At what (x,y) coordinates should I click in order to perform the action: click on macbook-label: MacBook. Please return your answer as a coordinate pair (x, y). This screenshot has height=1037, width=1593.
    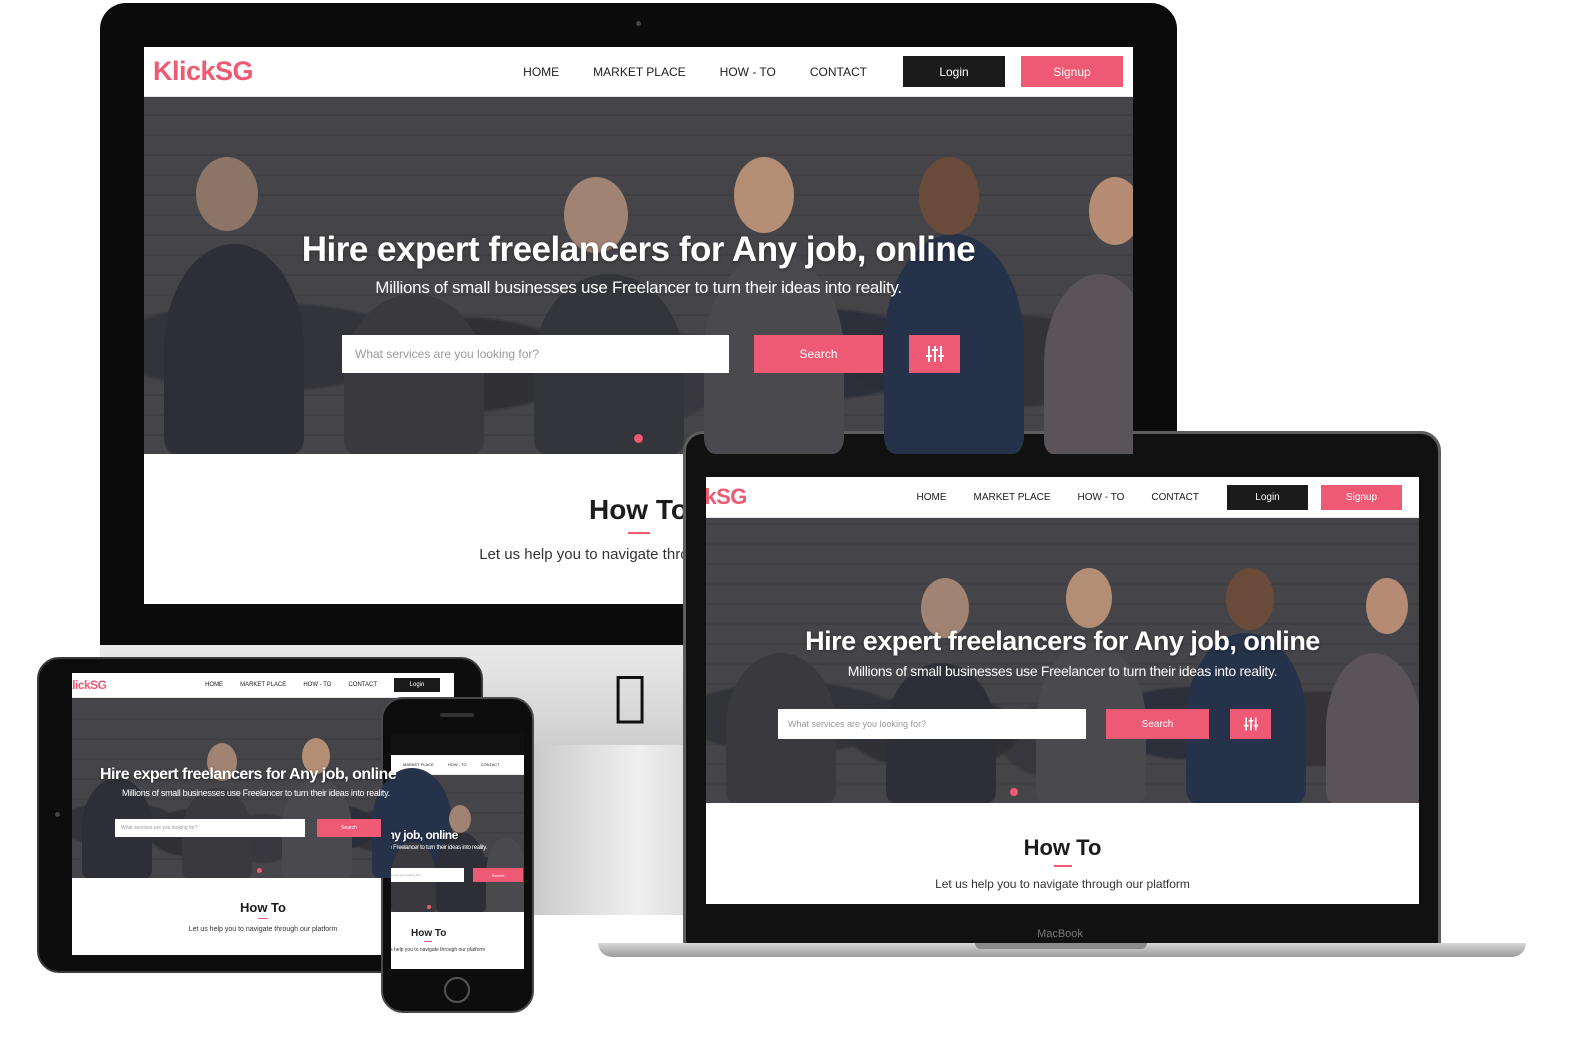
    Looking at the image, I should click on (1060, 934).